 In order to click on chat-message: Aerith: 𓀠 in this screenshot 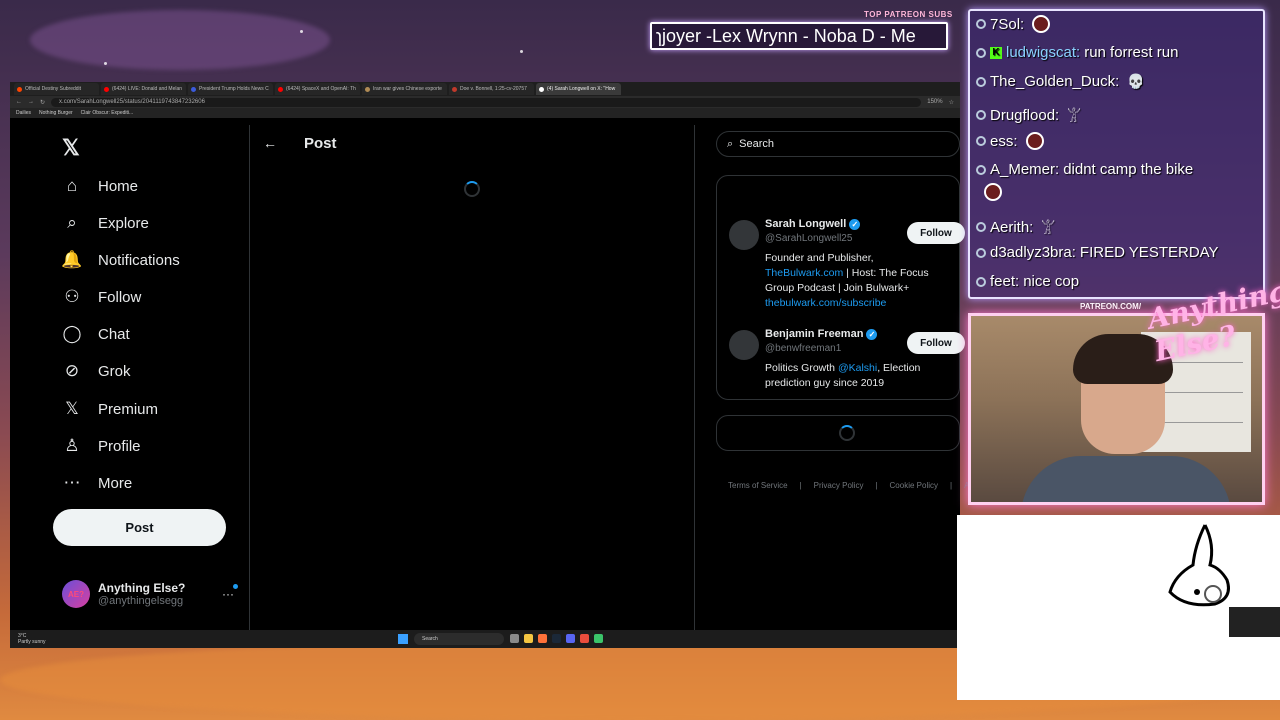, I will do `click(1015, 227)`.